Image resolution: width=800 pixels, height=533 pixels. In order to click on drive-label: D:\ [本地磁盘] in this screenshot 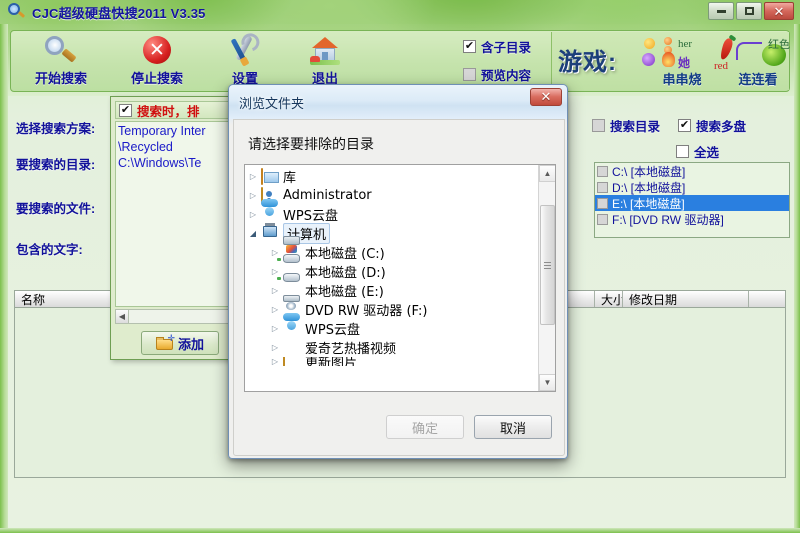, I will do `click(649, 187)`.